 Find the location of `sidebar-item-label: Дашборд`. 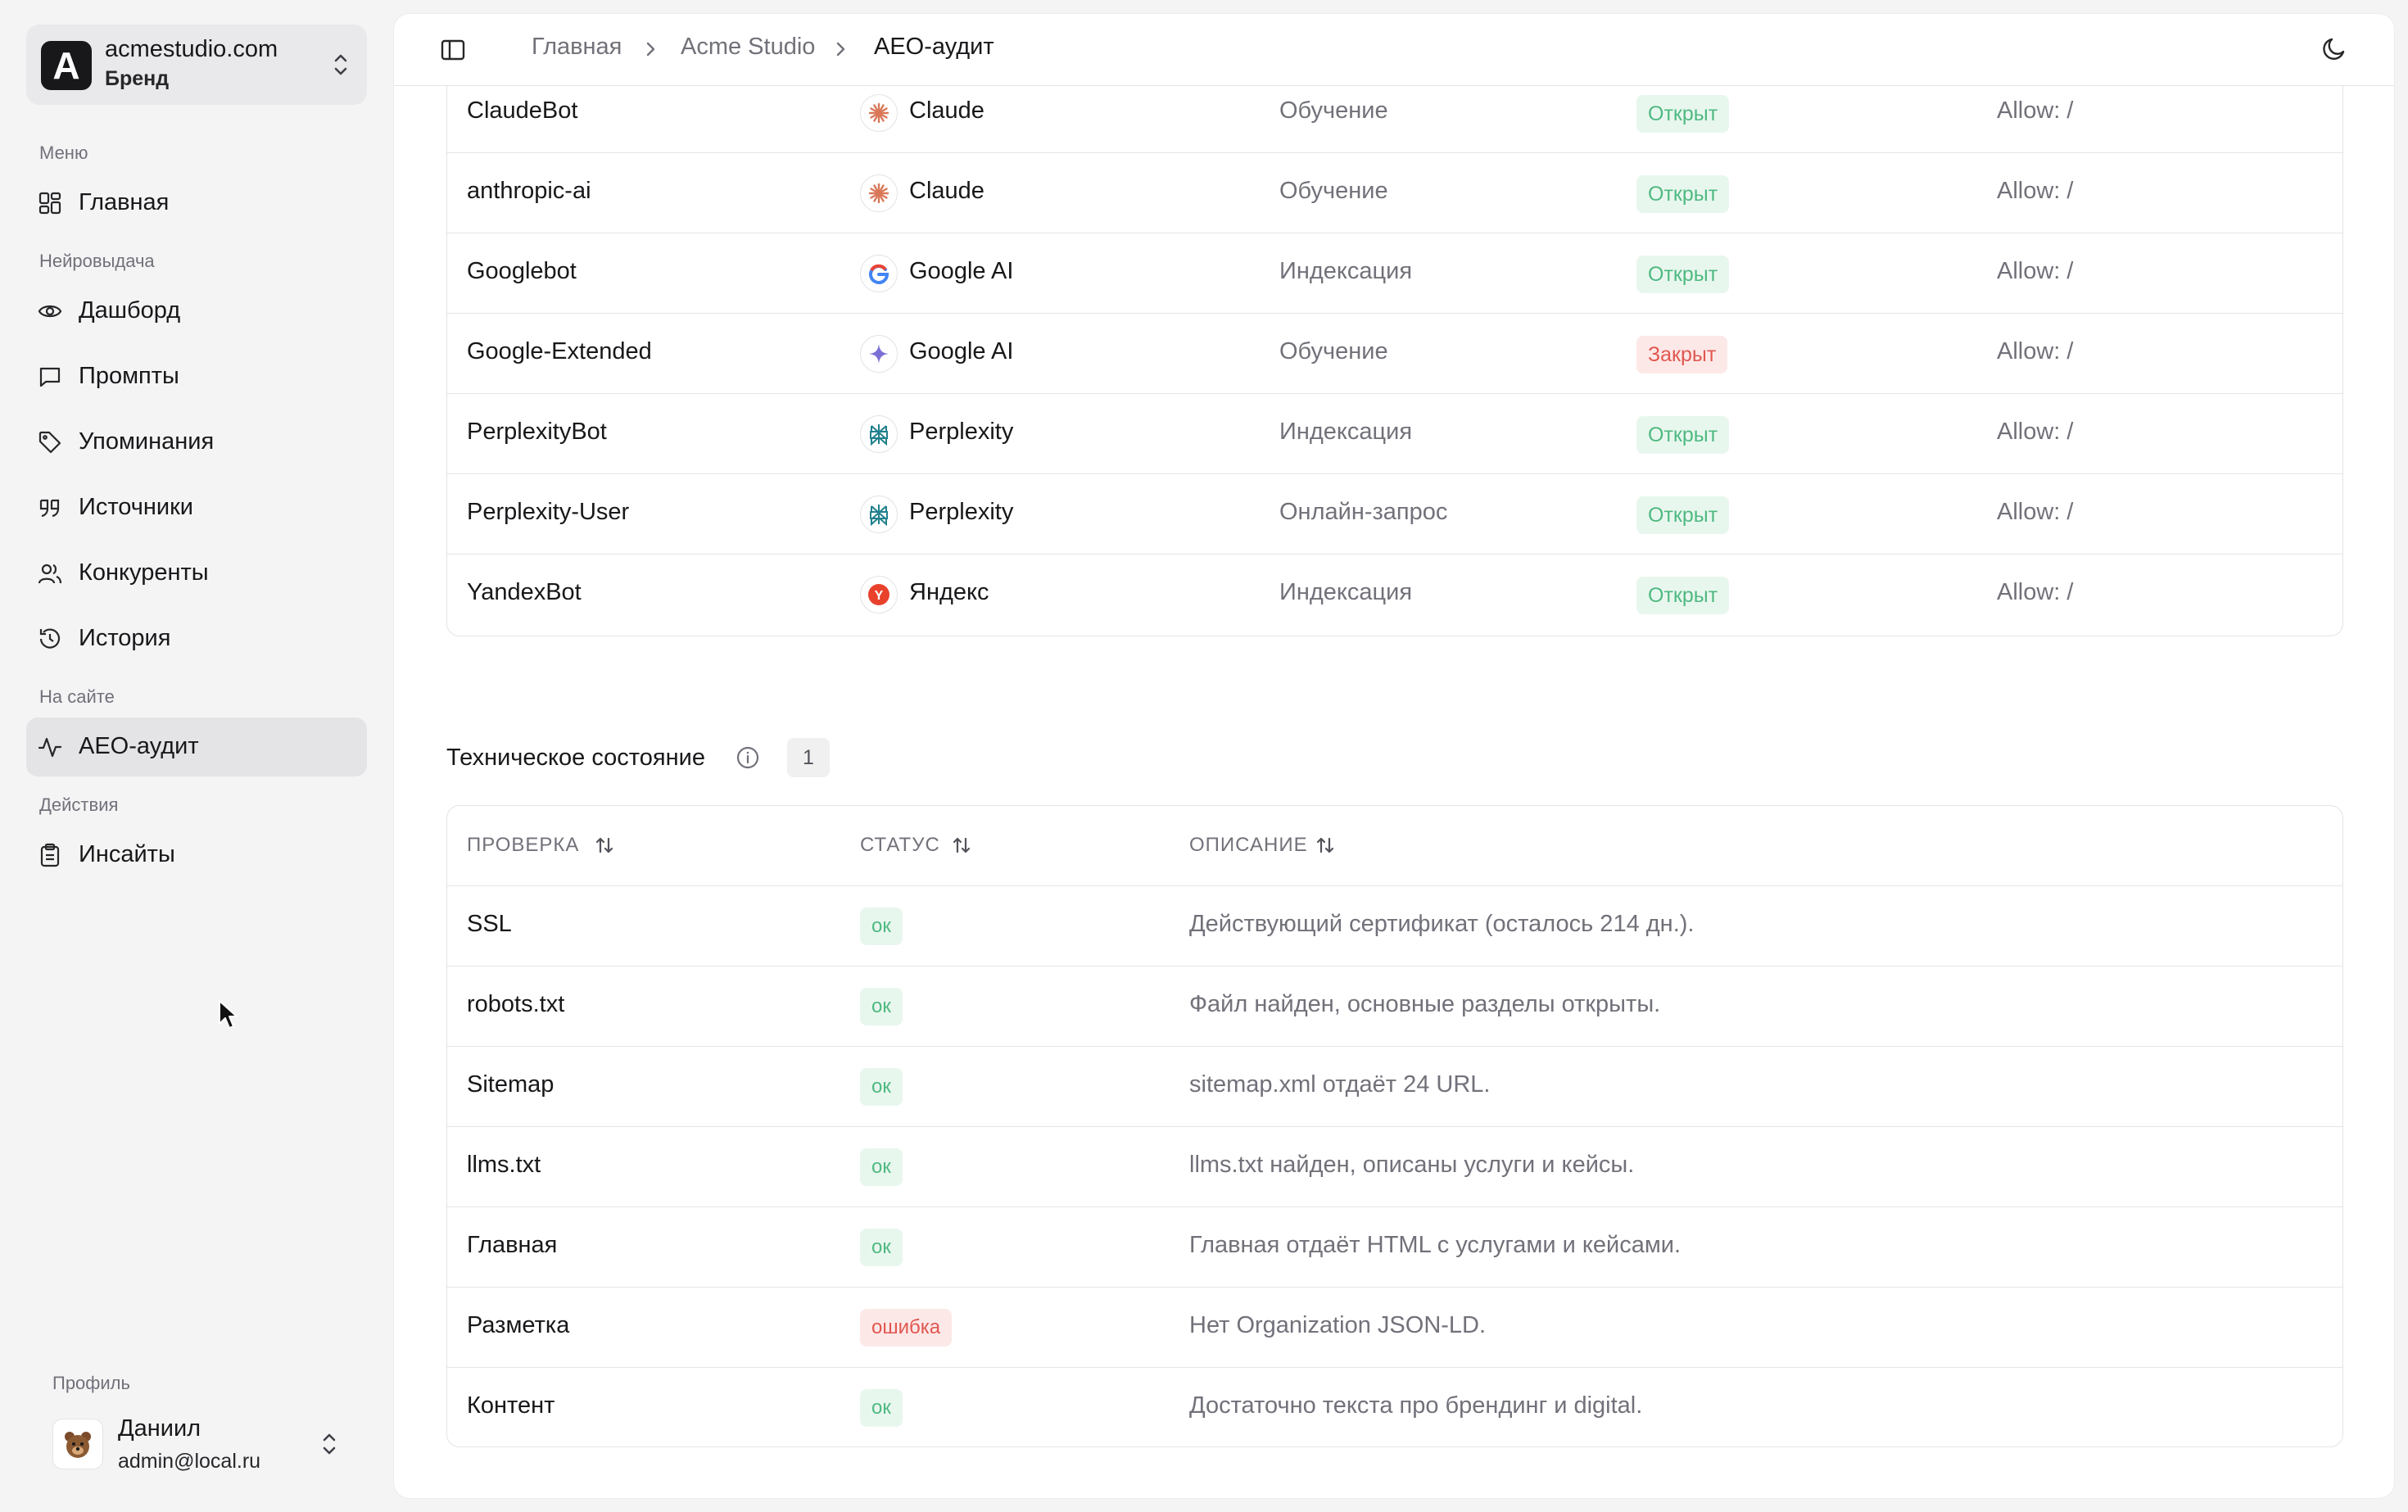

sidebar-item-label: Дашборд is located at coordinates (130, 310).